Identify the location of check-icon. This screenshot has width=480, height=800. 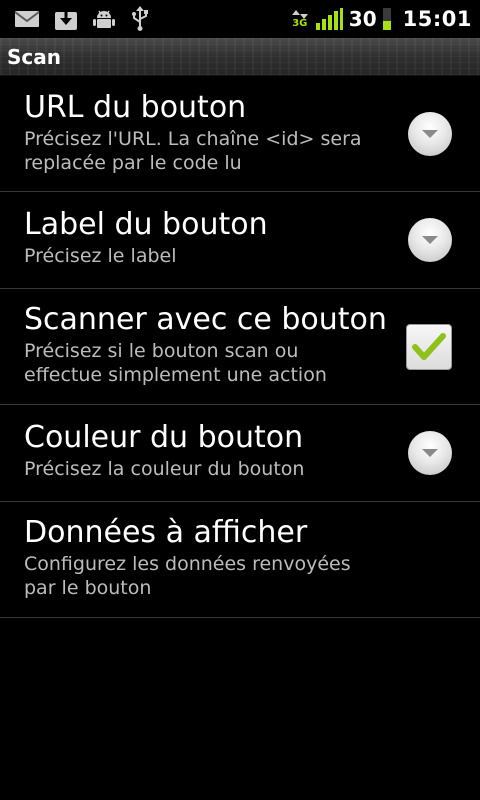
(429, 346).